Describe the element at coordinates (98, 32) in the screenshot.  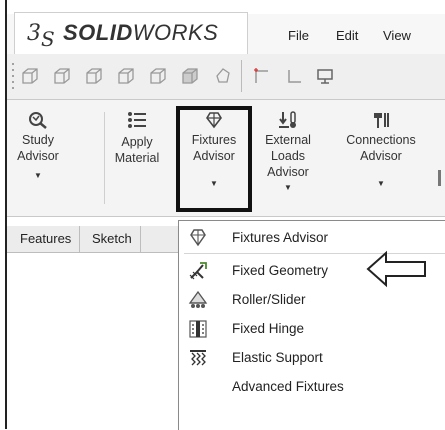
I see `brand-bold: SOLID` at that location.